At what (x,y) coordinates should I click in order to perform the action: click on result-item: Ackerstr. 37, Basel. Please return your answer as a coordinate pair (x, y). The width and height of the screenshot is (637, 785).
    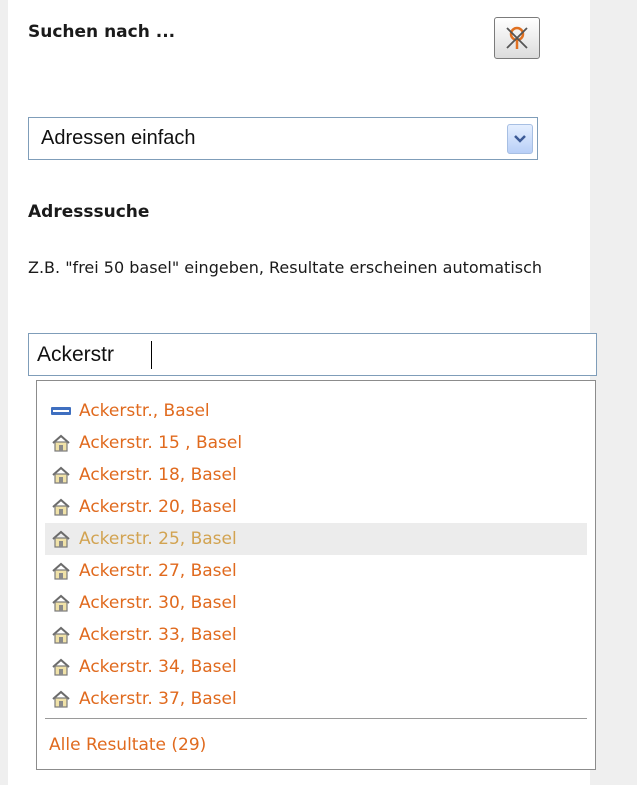
    Looking at the image, I should click on (316, 699).